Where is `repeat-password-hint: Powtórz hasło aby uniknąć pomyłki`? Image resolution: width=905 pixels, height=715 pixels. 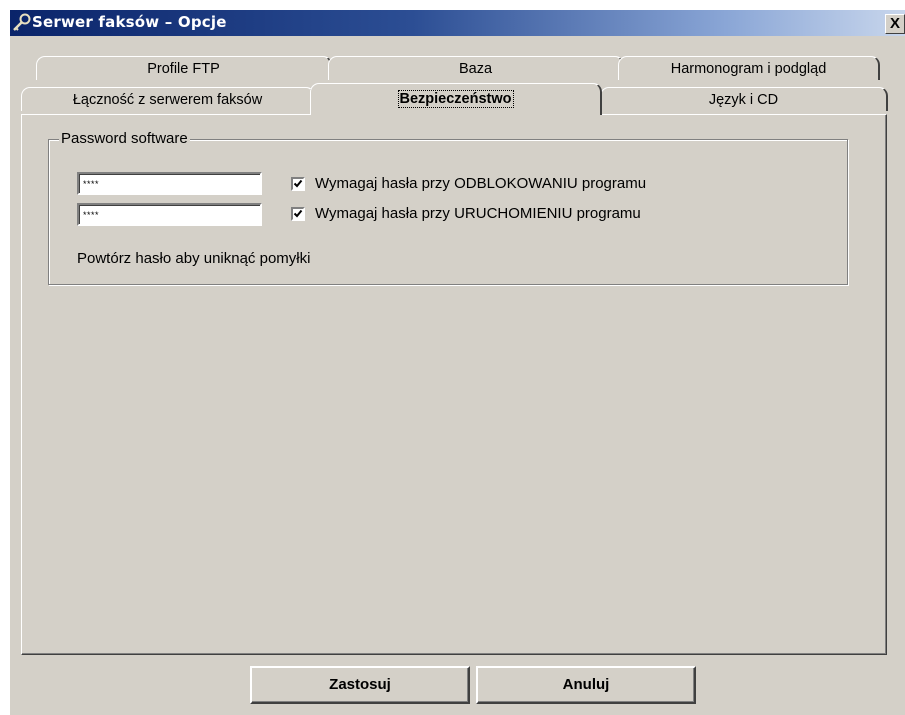
repeat-password-hint: Powtórz hasło aby uniknąć pomyłki is located at coordinates (194, 258).